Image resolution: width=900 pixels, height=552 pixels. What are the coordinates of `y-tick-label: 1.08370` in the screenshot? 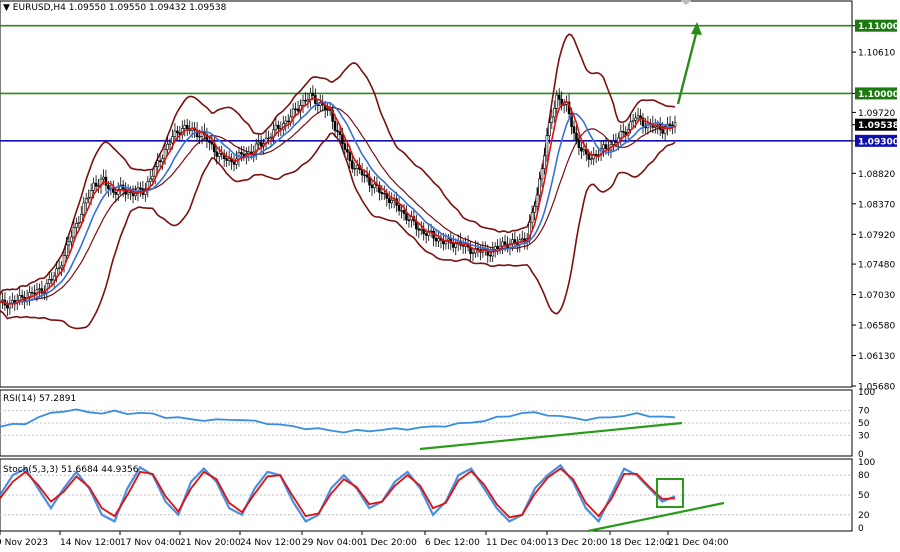 It's located at (876, 205).